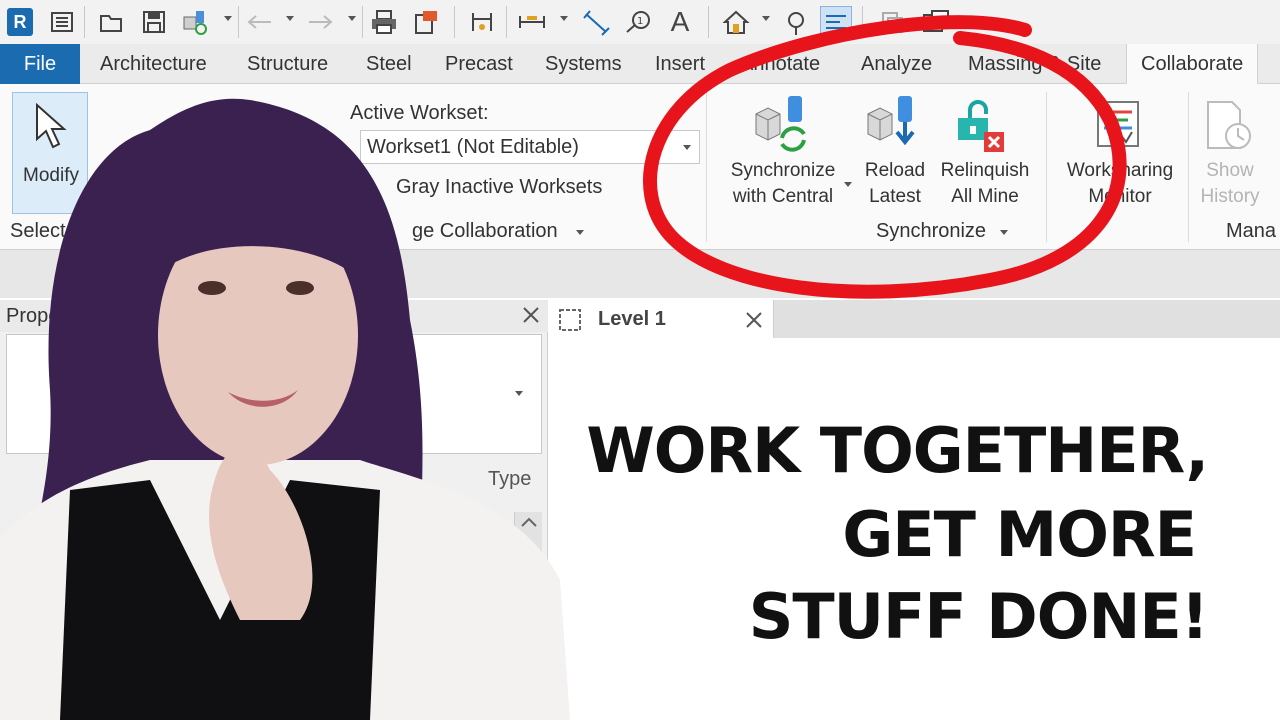  What do you see at coordinates (780, 124) in the screenshot?
I see `sync-central-icon` at bounding box center [780, 124].